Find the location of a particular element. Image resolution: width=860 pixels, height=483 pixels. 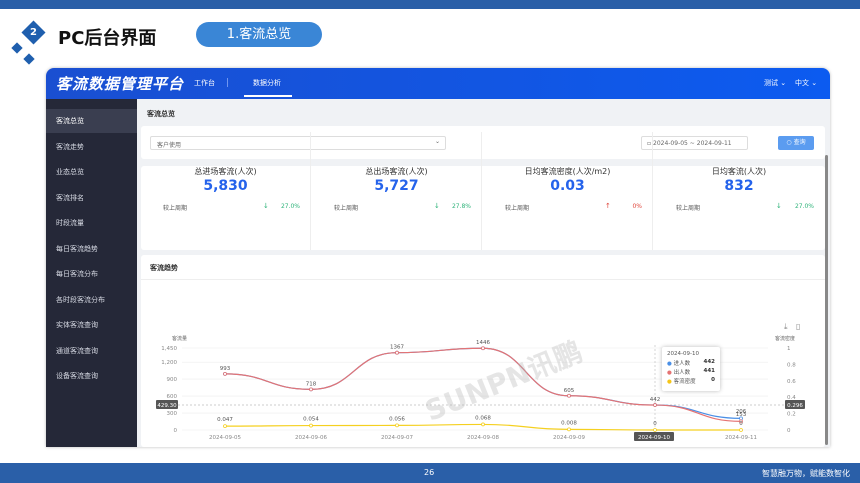

y-tick-right: 0.8 is located at coordinates (791, 365).